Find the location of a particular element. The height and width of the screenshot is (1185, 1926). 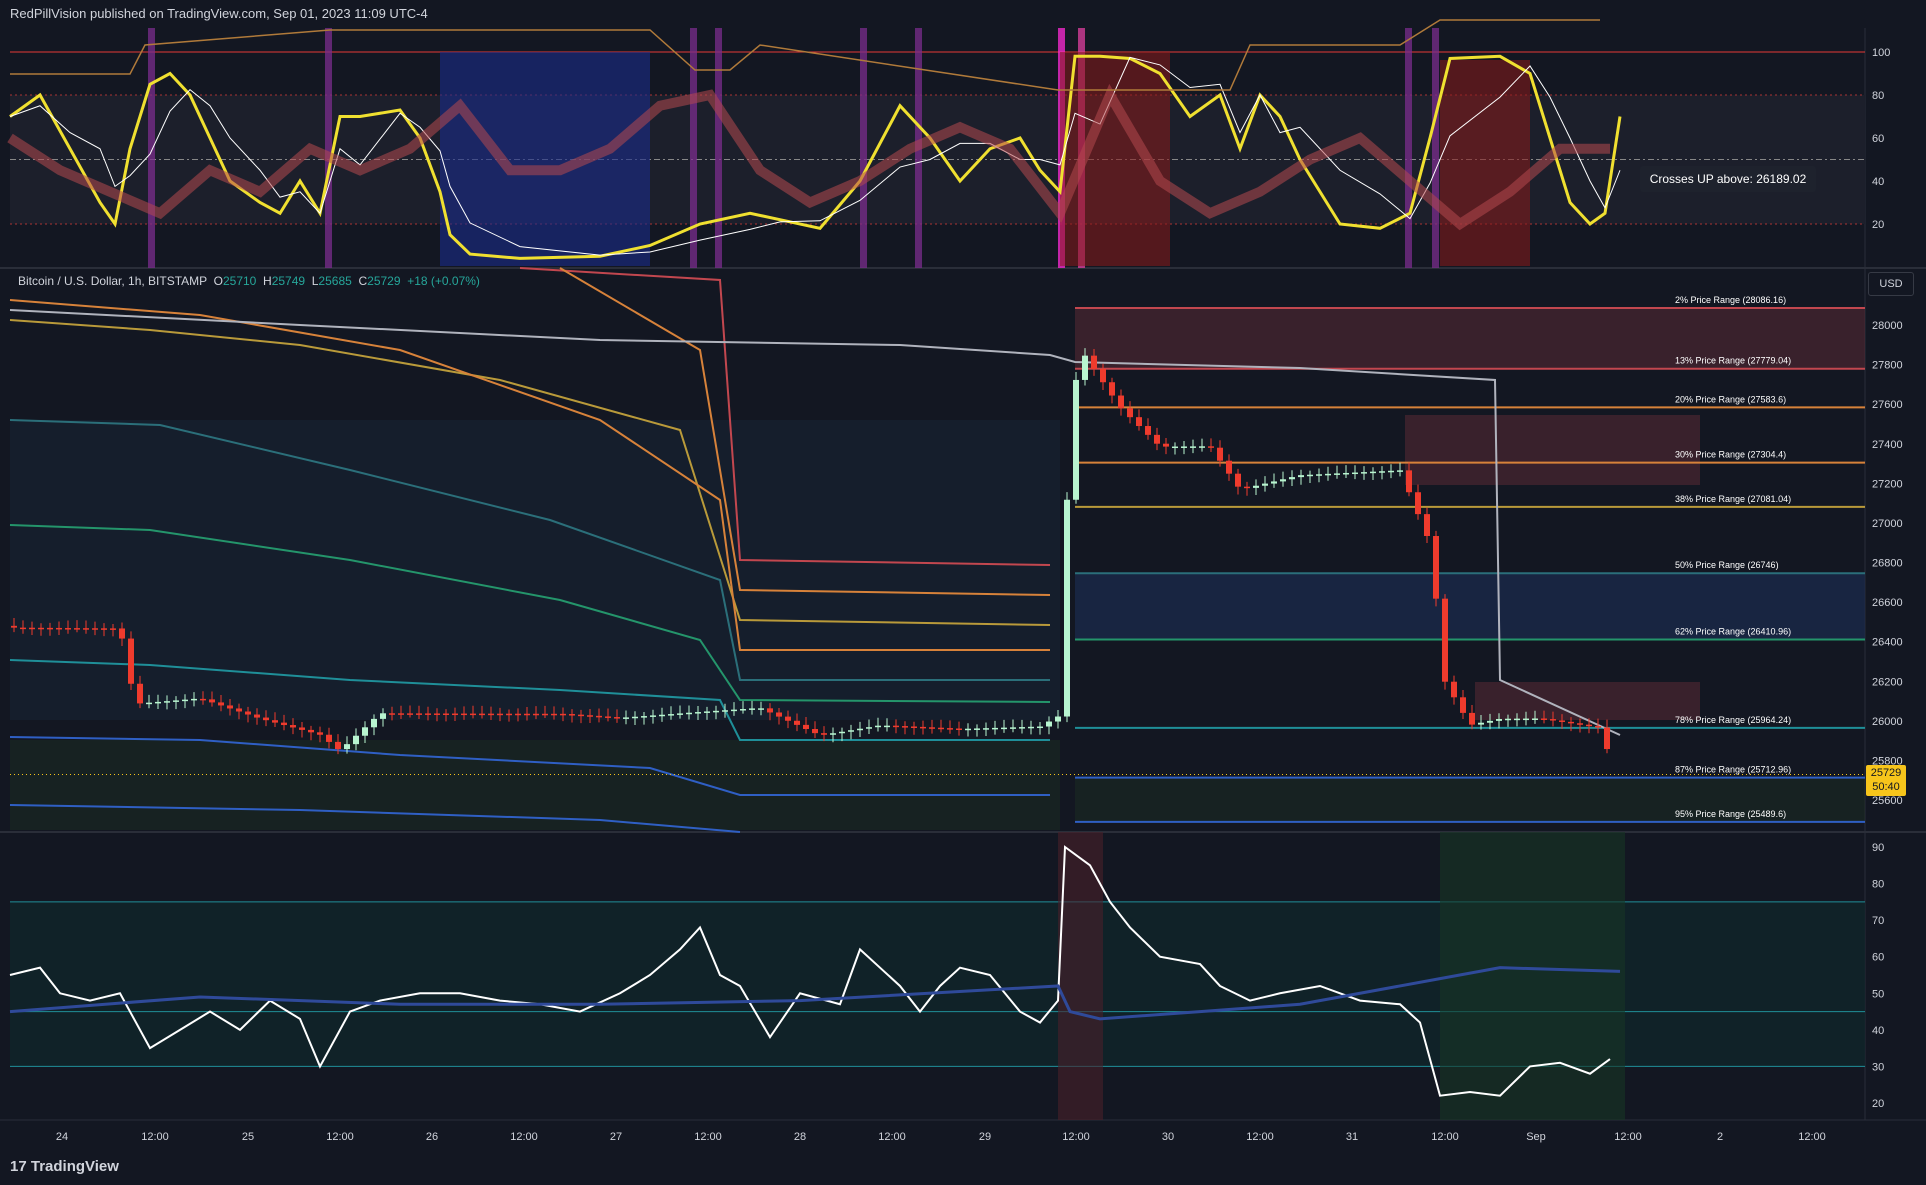

tradingview-logo-icon: 17 is located at coordinates (20, 1166).